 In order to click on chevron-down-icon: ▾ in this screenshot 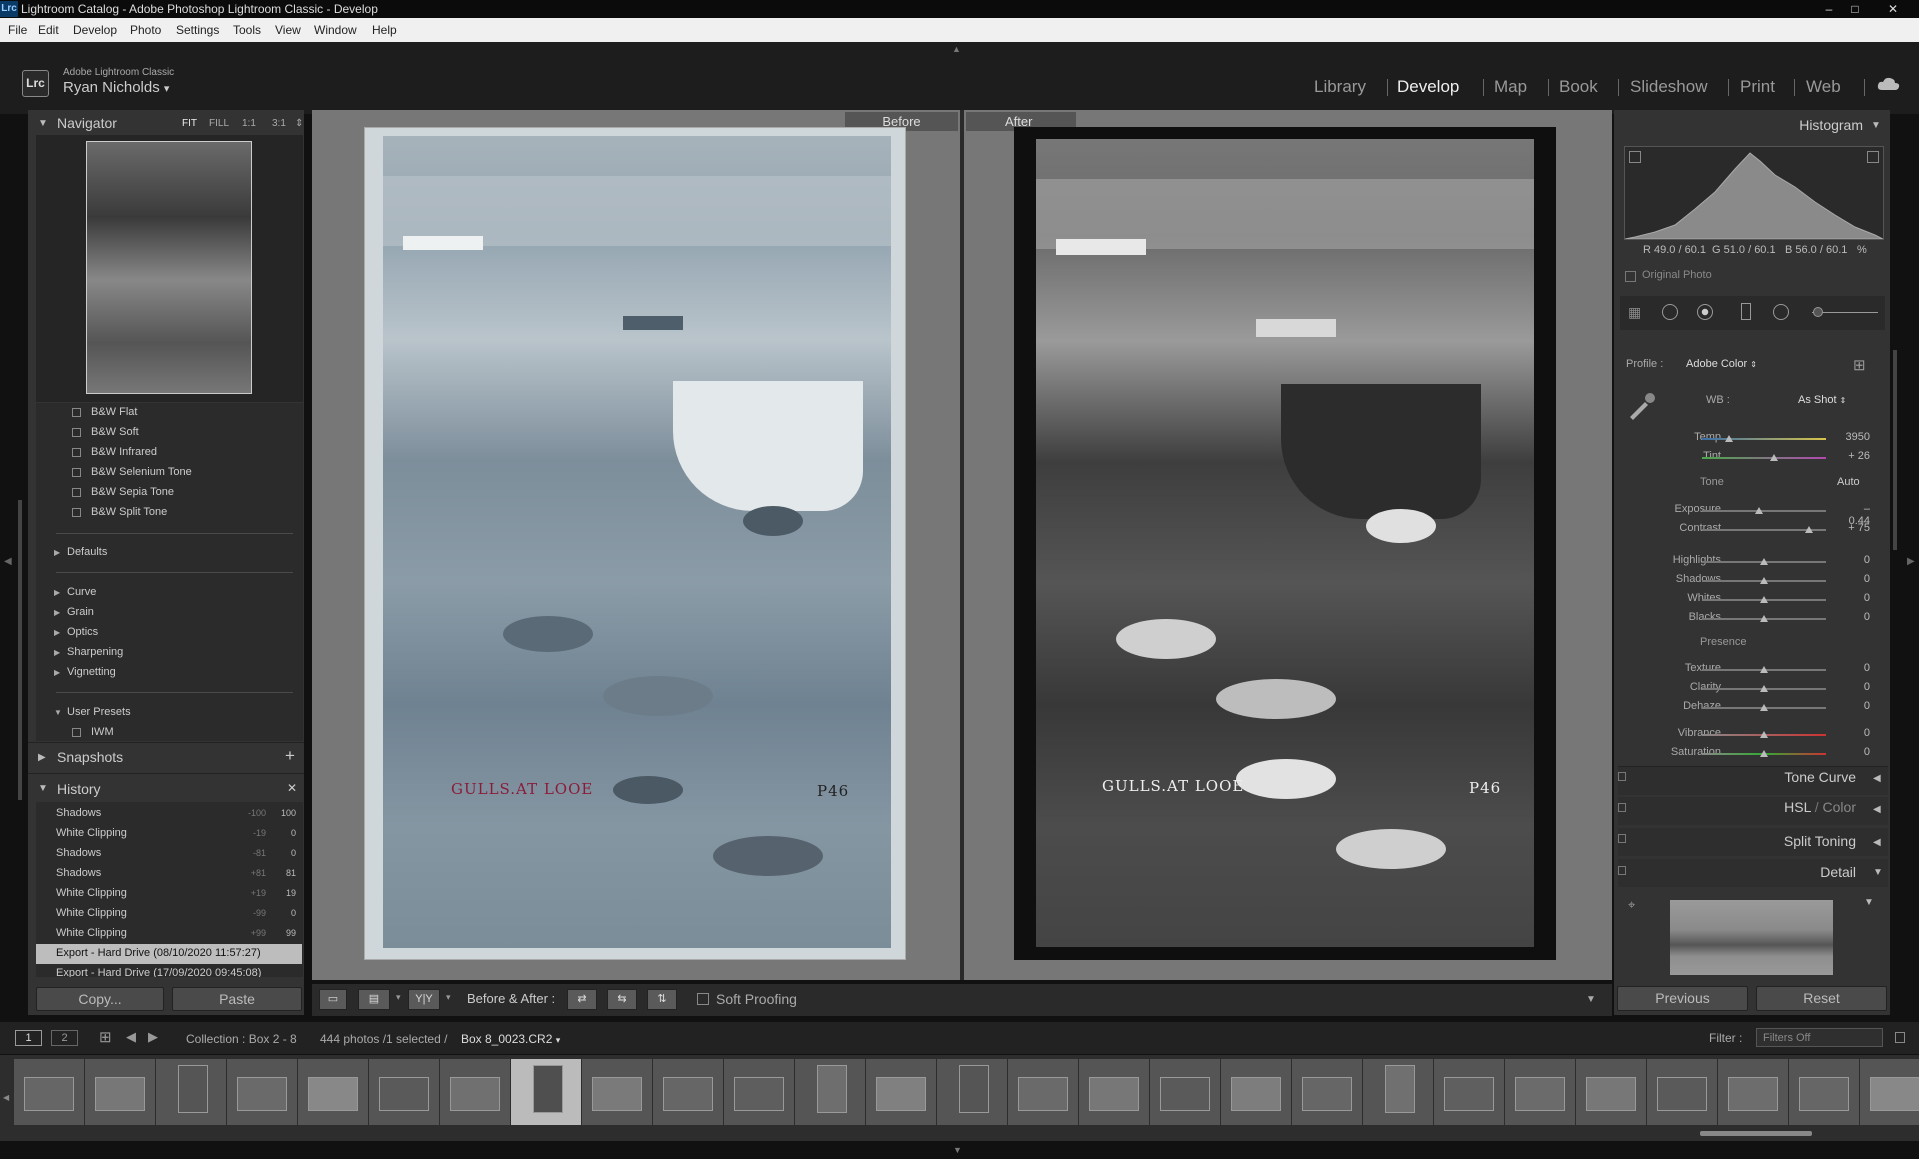, I will do `click(448, 997)`.